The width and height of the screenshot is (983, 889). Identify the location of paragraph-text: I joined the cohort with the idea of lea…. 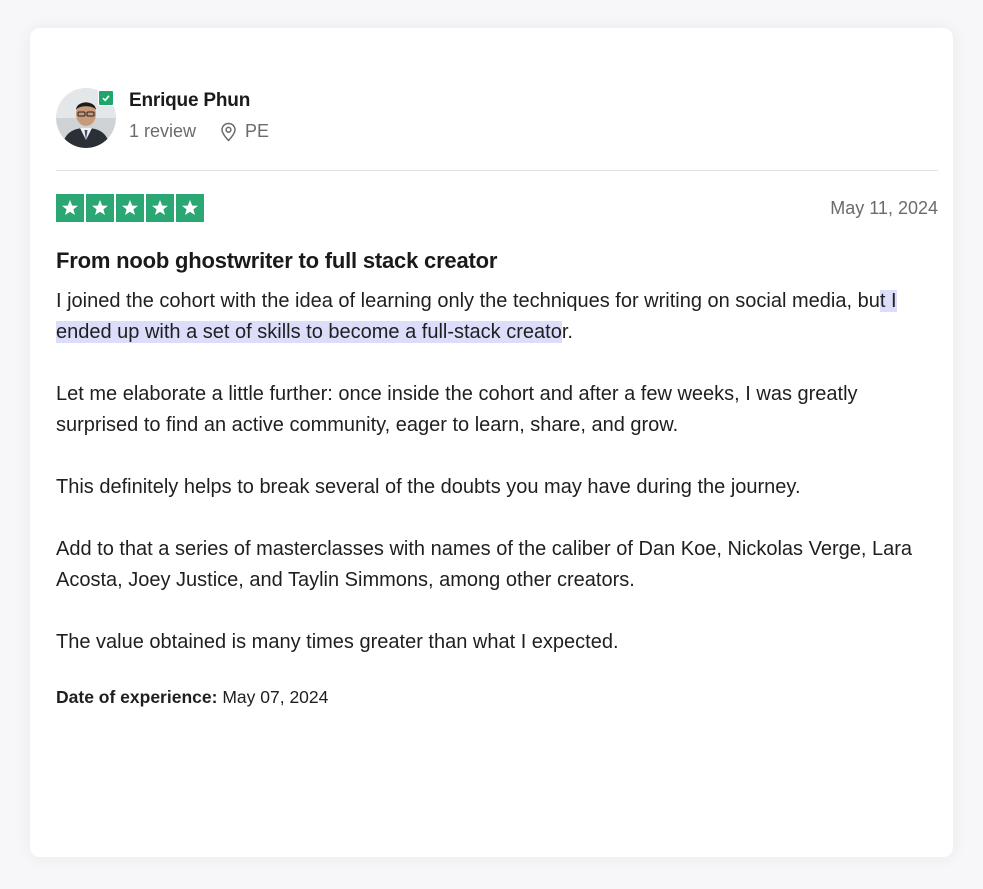
(468, 301).